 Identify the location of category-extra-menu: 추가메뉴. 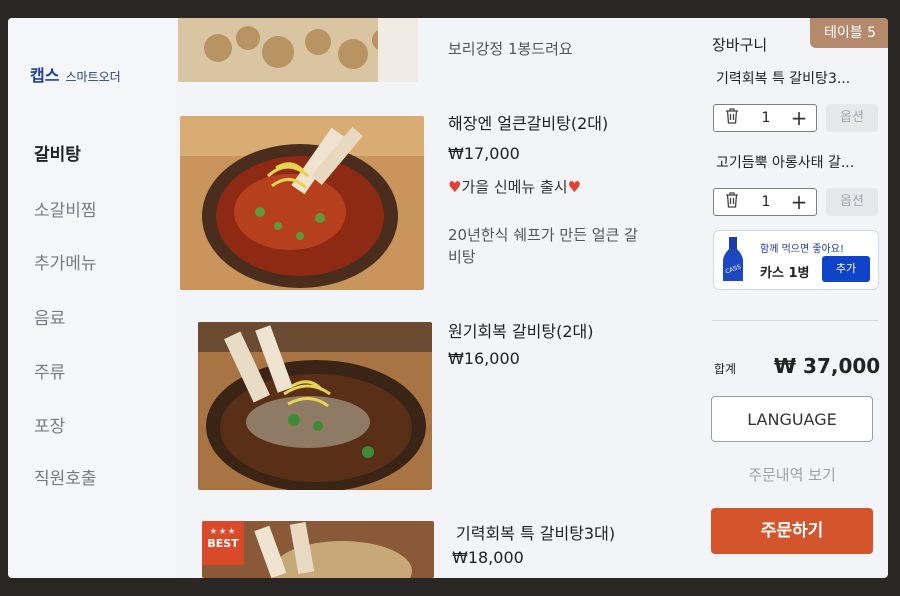
(65, 261).